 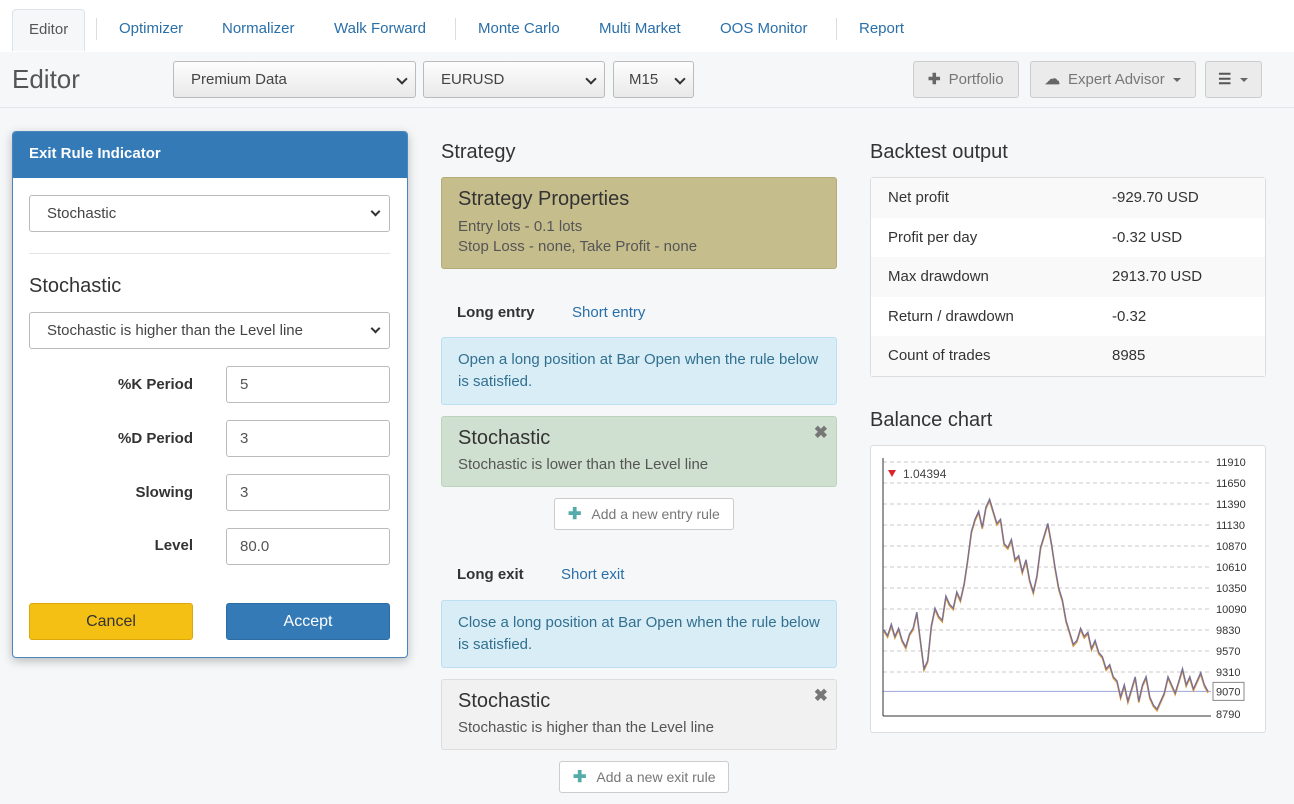 I want to click on add-entry-rule-button: ✚ Add a new entry rule, so click(x=644, y=514).